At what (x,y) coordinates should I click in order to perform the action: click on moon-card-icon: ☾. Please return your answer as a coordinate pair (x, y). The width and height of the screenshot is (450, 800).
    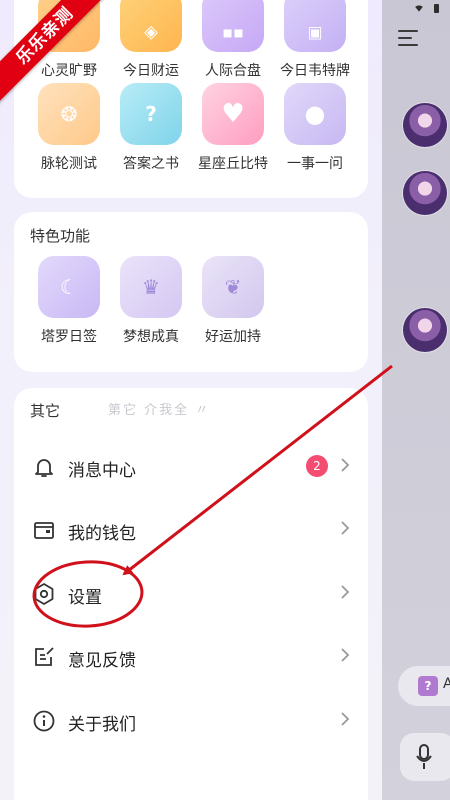
    Looking at the image, I should click on (69, 287).